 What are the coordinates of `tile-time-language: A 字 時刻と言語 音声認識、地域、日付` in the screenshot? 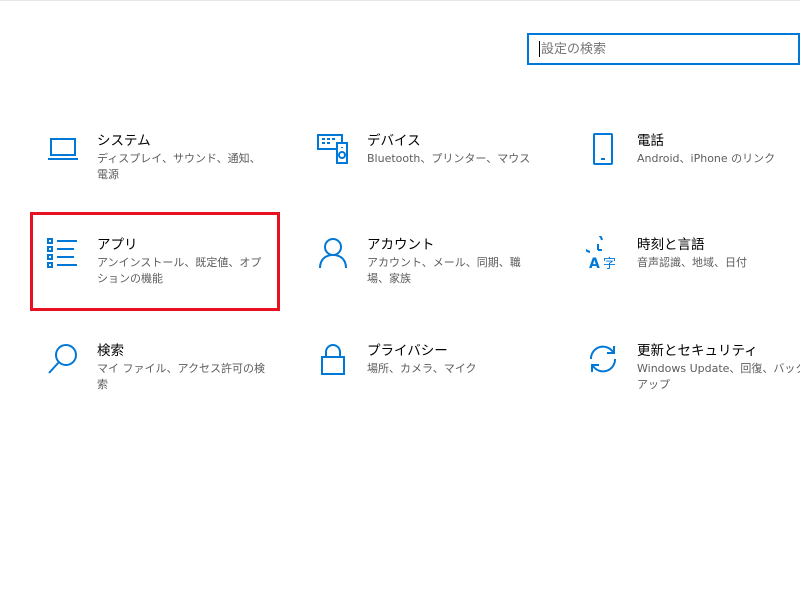 It's located at (692, 270).